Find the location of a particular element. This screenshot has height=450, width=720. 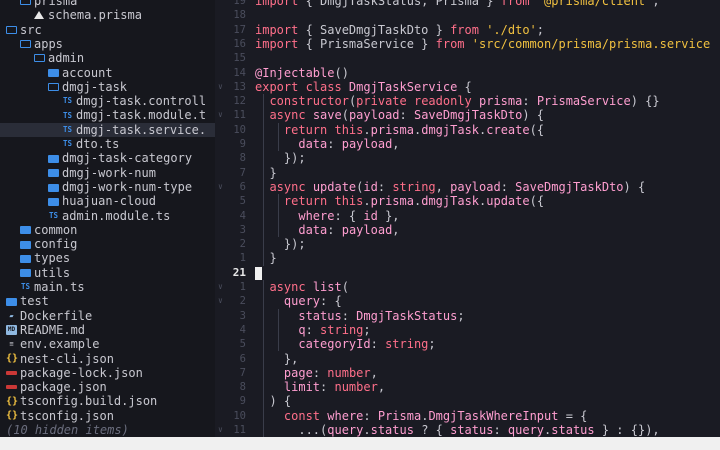

tree-item-label: src is located at coordinates (31, 29).